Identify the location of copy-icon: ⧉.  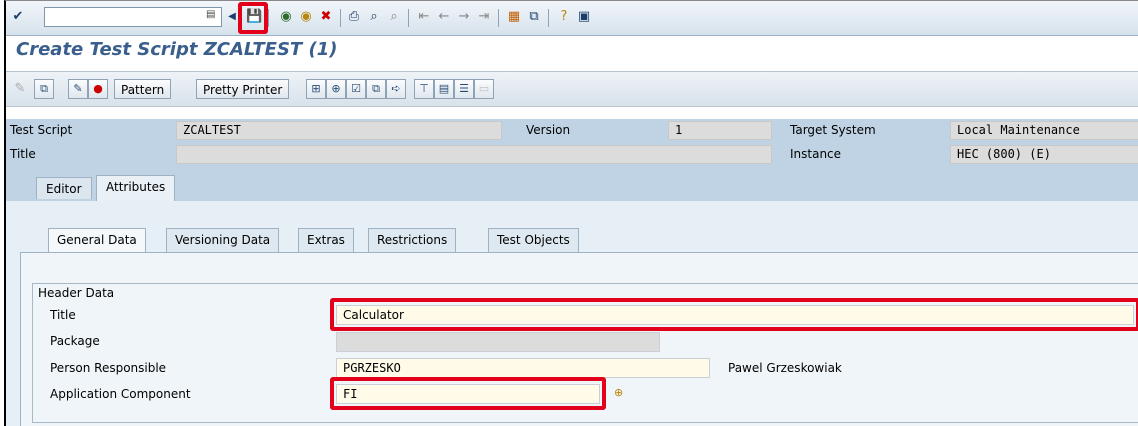
(376, 89).